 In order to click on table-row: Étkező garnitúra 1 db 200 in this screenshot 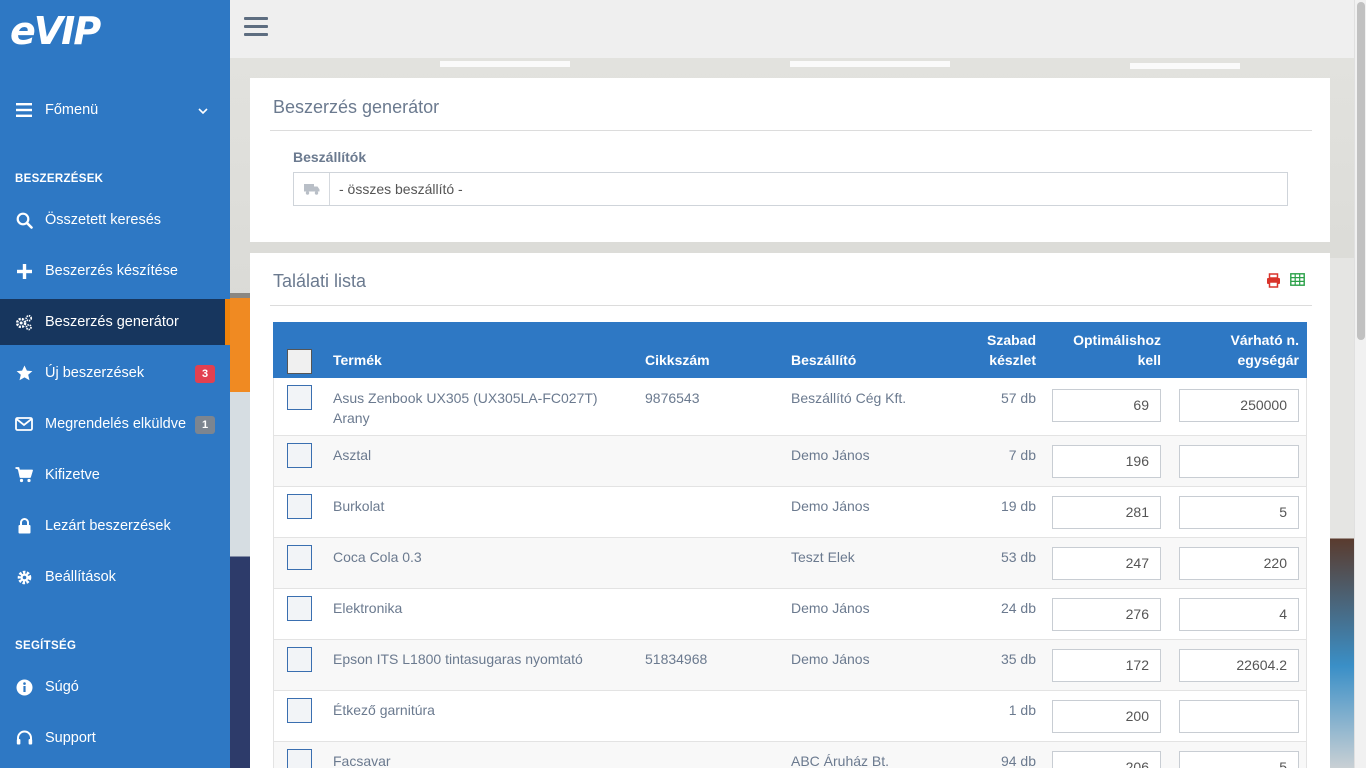, I will do `click(790, 716)`.